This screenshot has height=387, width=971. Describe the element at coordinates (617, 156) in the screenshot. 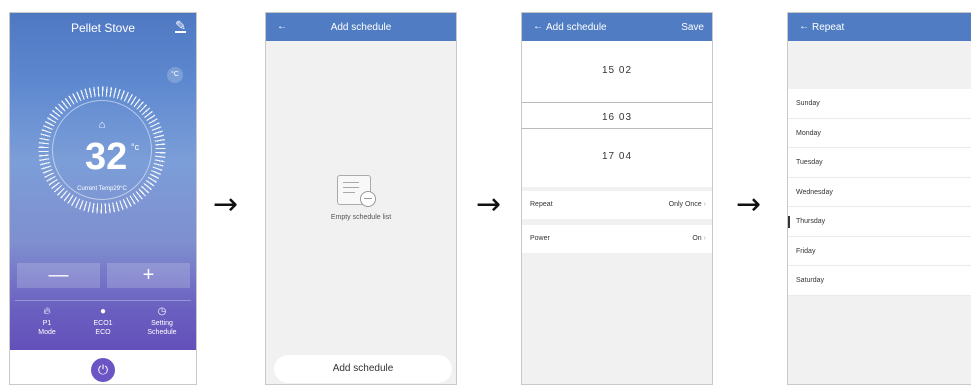

I see `picker-row: 17 04` at that location.